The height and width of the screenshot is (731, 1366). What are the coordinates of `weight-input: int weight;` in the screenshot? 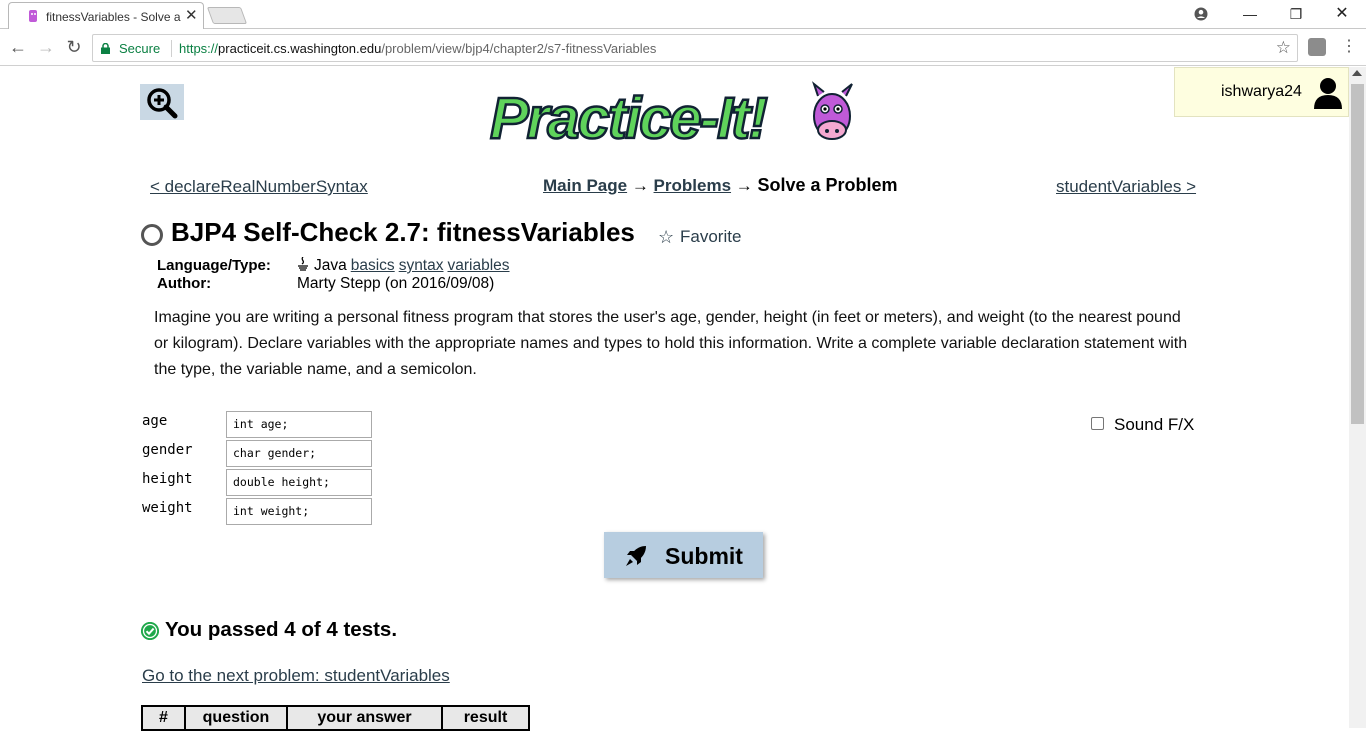 It's located at (299, 511).